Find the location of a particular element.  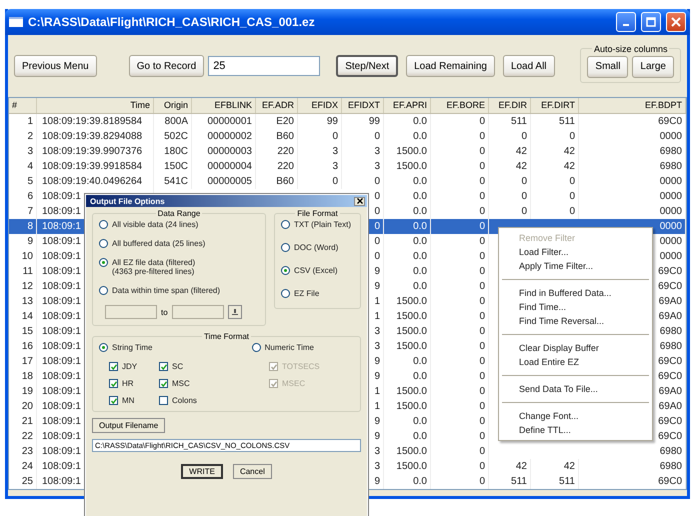

column-header: EFBLINK is located at coordinates (224, 105).